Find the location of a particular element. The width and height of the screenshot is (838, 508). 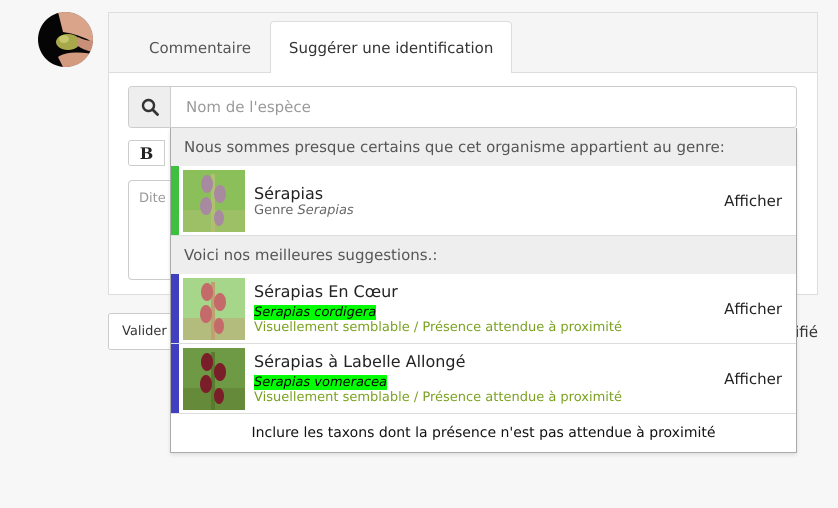

section-heading: Voici nos meilleures suggestions.: is located at coordinates (483, 255).